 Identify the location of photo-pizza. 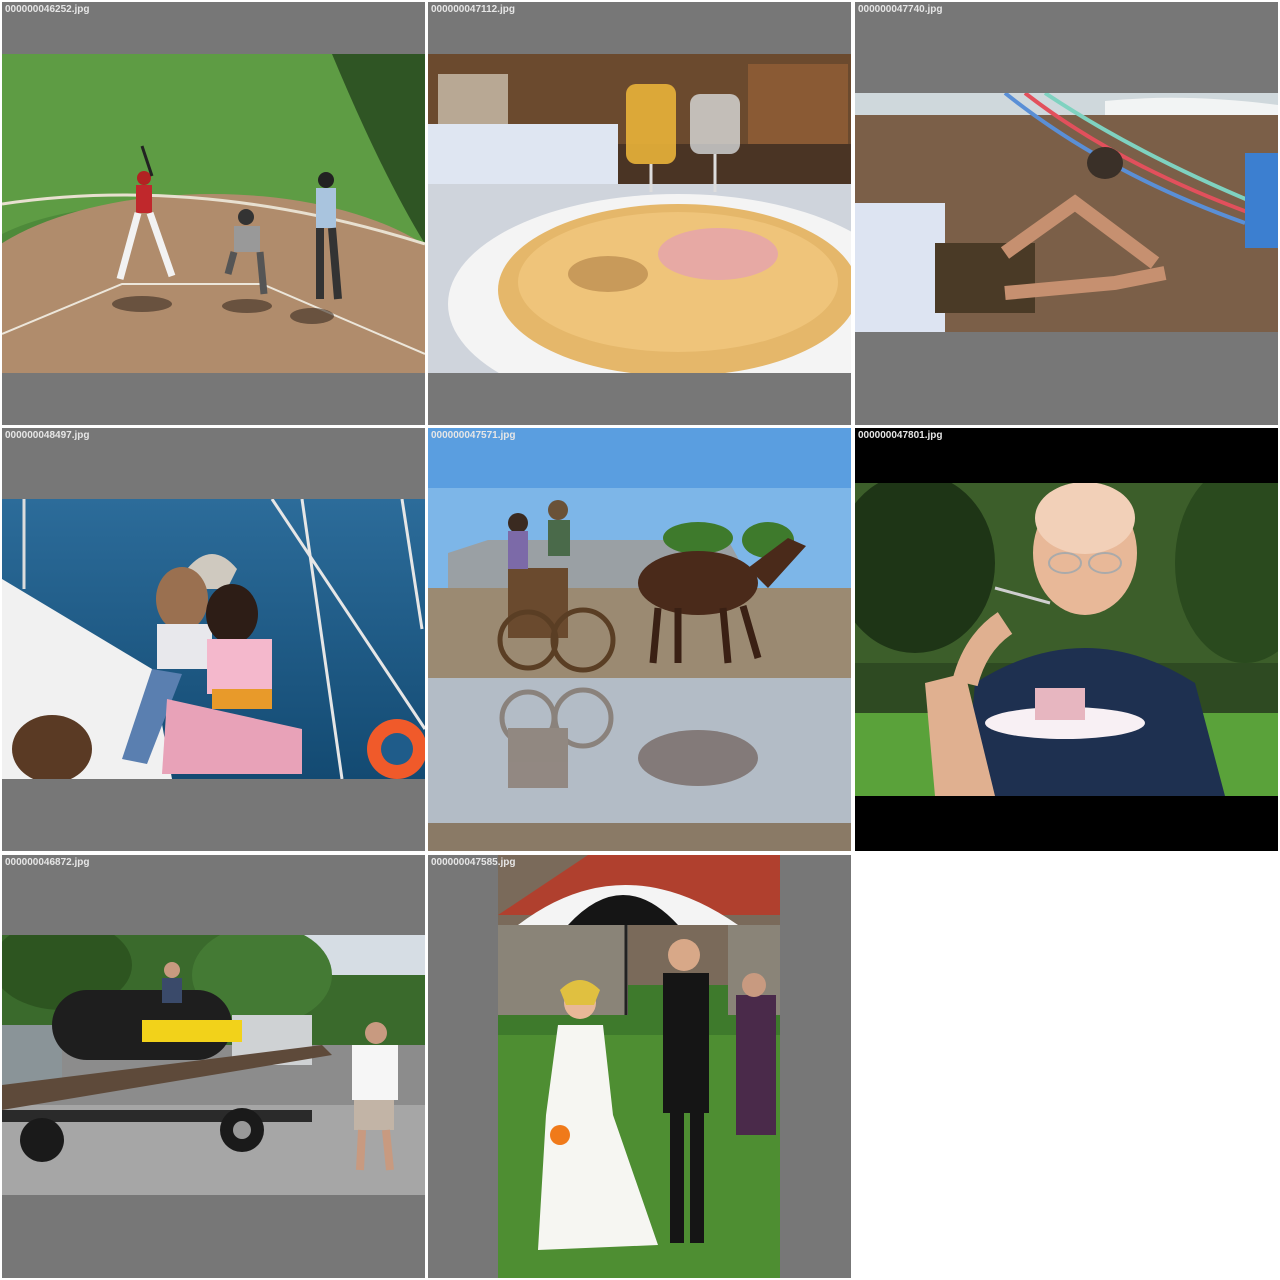
(639, 213).